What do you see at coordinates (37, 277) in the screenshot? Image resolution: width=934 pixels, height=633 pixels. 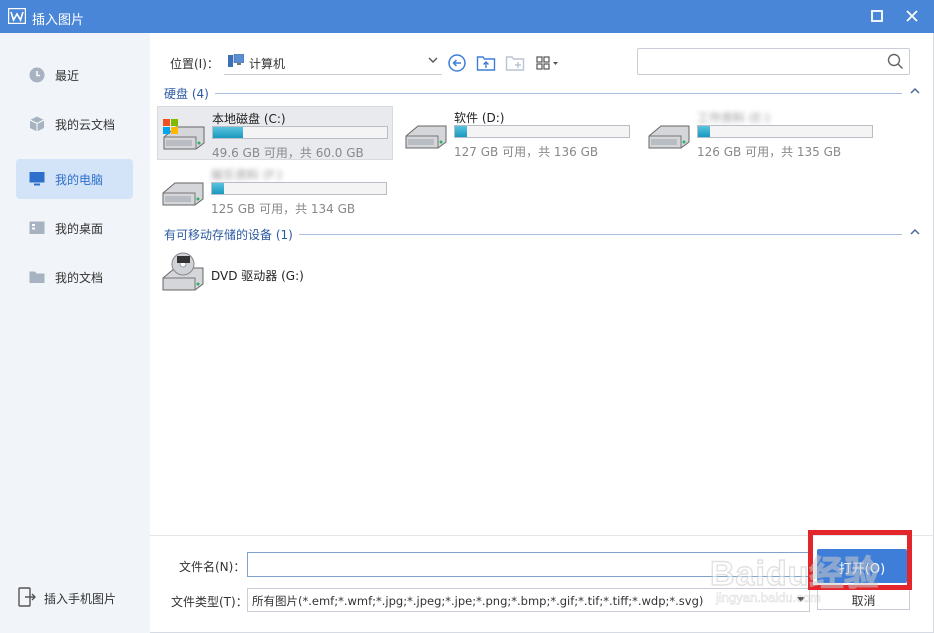 I see `folder-icon` at bounding box center [37, 277].